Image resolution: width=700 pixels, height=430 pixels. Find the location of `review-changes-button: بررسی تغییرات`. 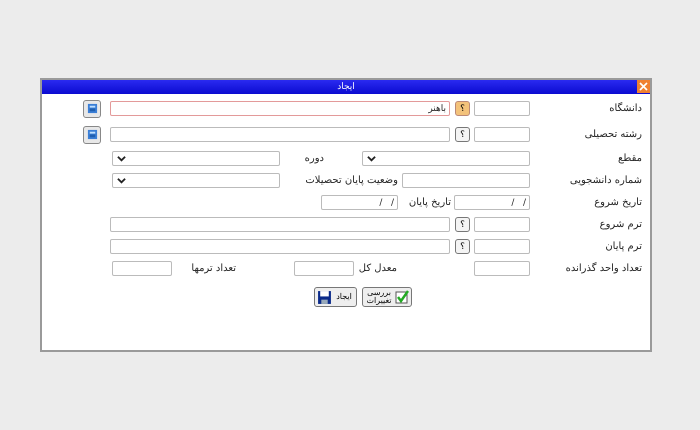

review-changes-button: بررسی تغییرات is located at coordinates (387, 297).